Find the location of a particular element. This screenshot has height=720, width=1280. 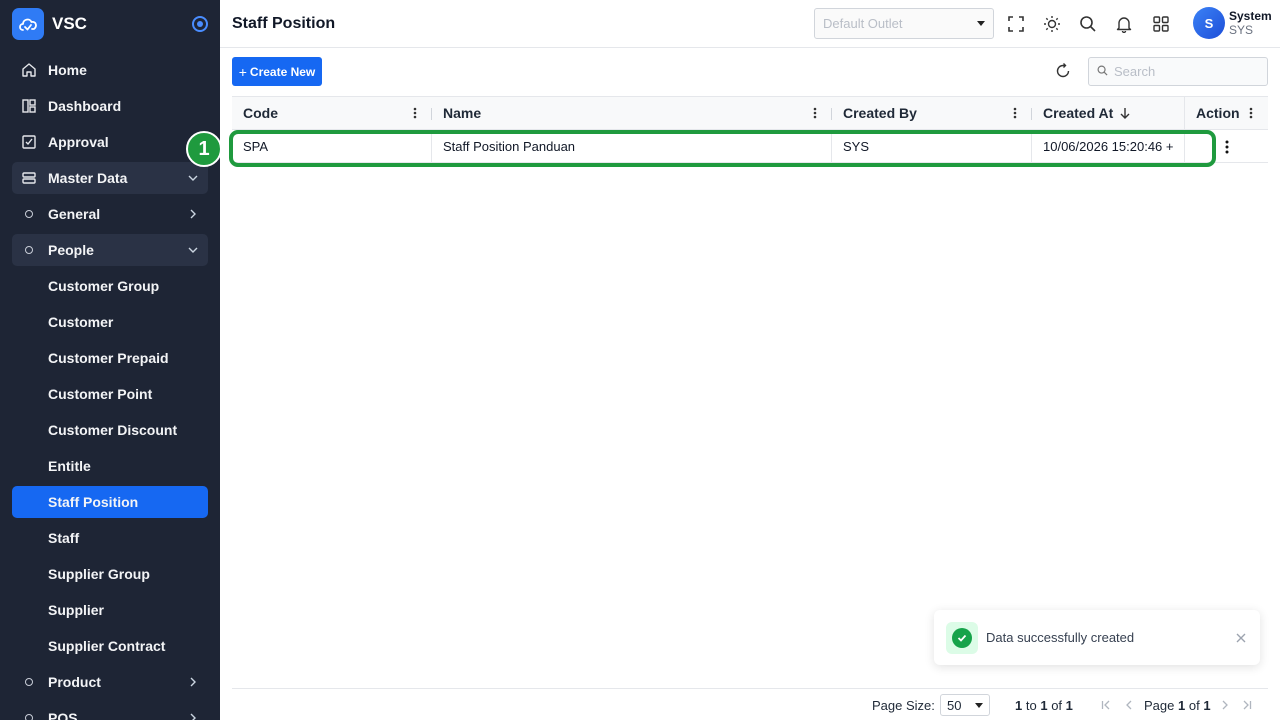

theme-sun-icon is located at coordinates (1052, 24).